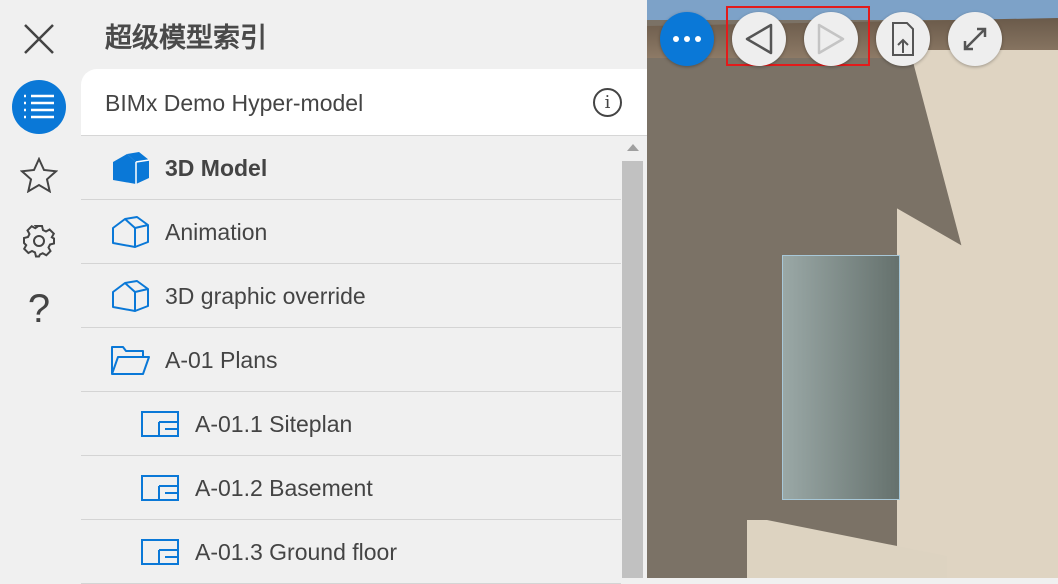 Image resolution: width=1058 pixels, height=584 pixels. I want to click on star-icon, so click(39, 175).